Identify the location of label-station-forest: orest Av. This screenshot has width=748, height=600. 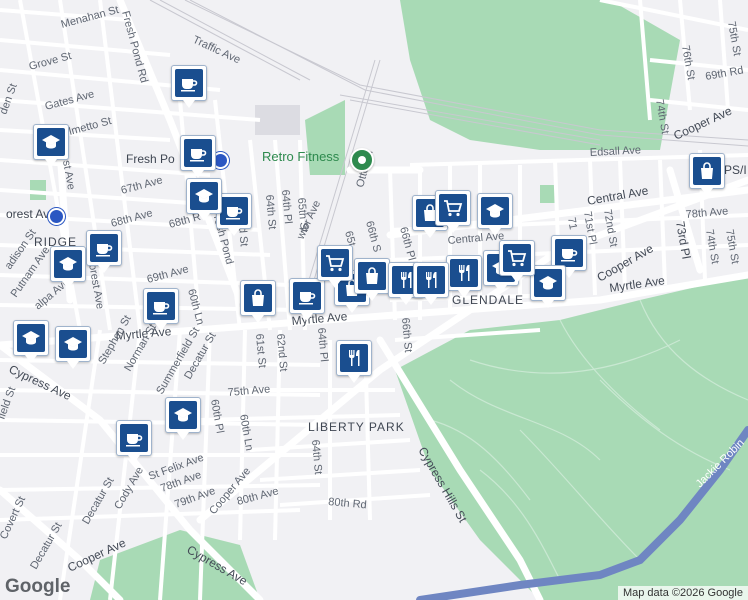
(27, 214).